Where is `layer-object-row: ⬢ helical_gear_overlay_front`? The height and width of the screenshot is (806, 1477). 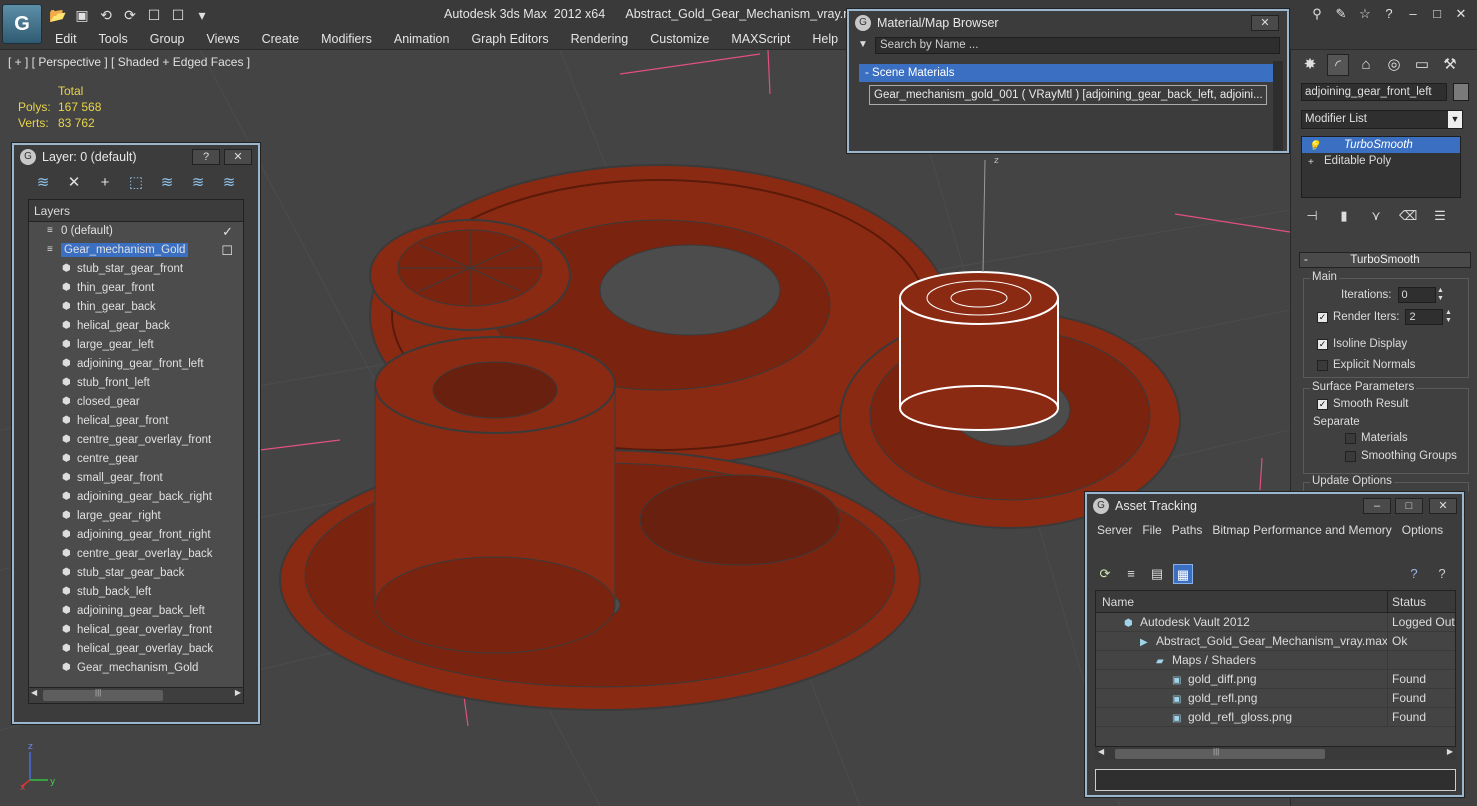
layer-object-row: ⬢ helical_gear_overlay_front is located at coordinates (136, 630).